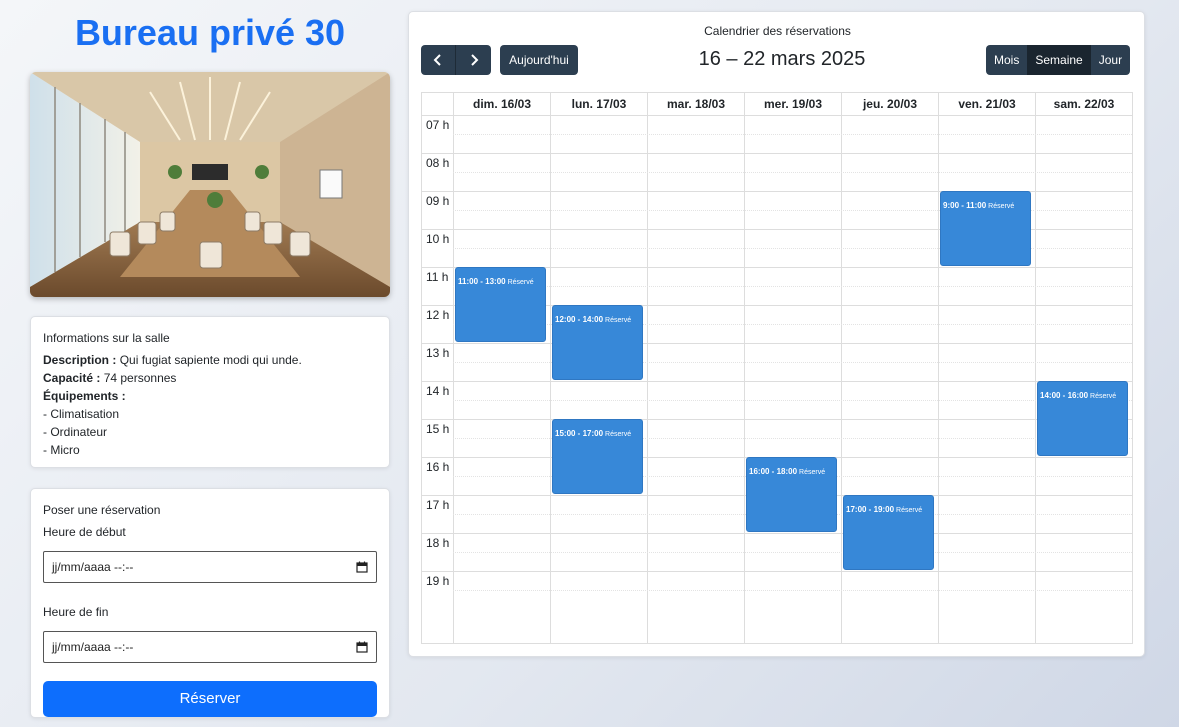  I want to click on start-time-value: jj/mm/aaaa --:--, so click(93, 567).